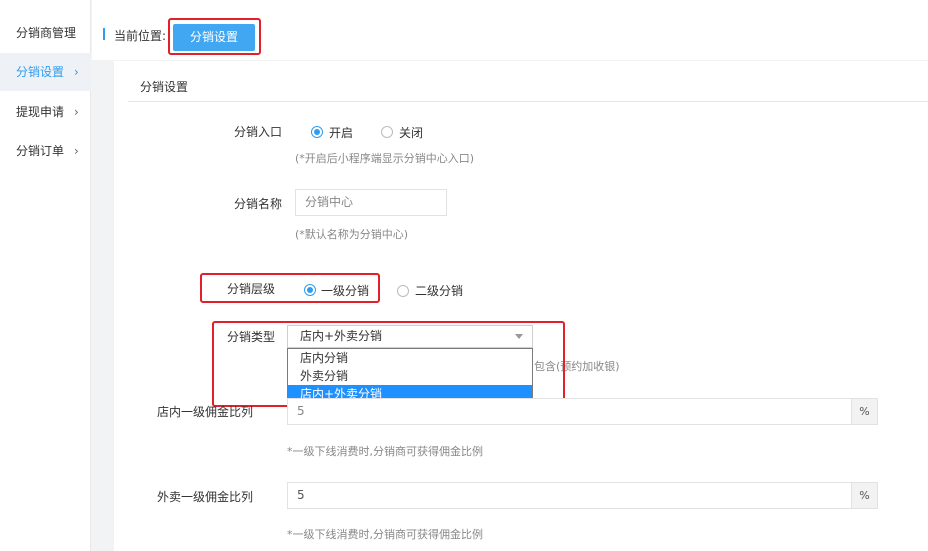  What do you see at coordinates (403, 291) in the screenshot?
I see `level-radio-second` at bounding box center [403, 291].